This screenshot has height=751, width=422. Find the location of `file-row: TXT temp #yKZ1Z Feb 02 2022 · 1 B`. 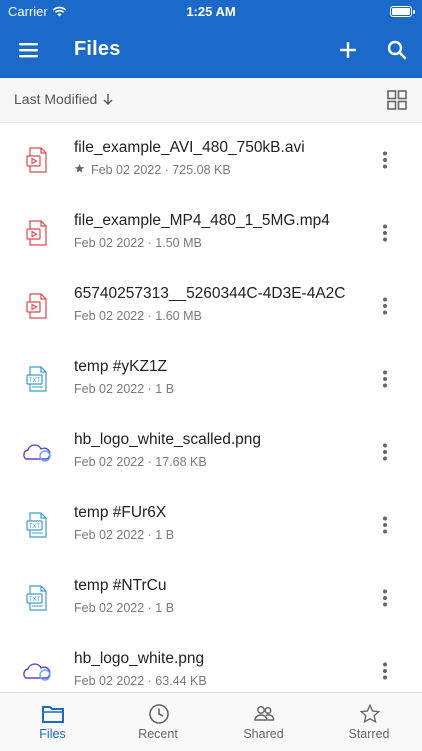

file-row: TXT temp #yKZ1Z Feb 02 2022 · 1 B is located at coordinates (211, 378).